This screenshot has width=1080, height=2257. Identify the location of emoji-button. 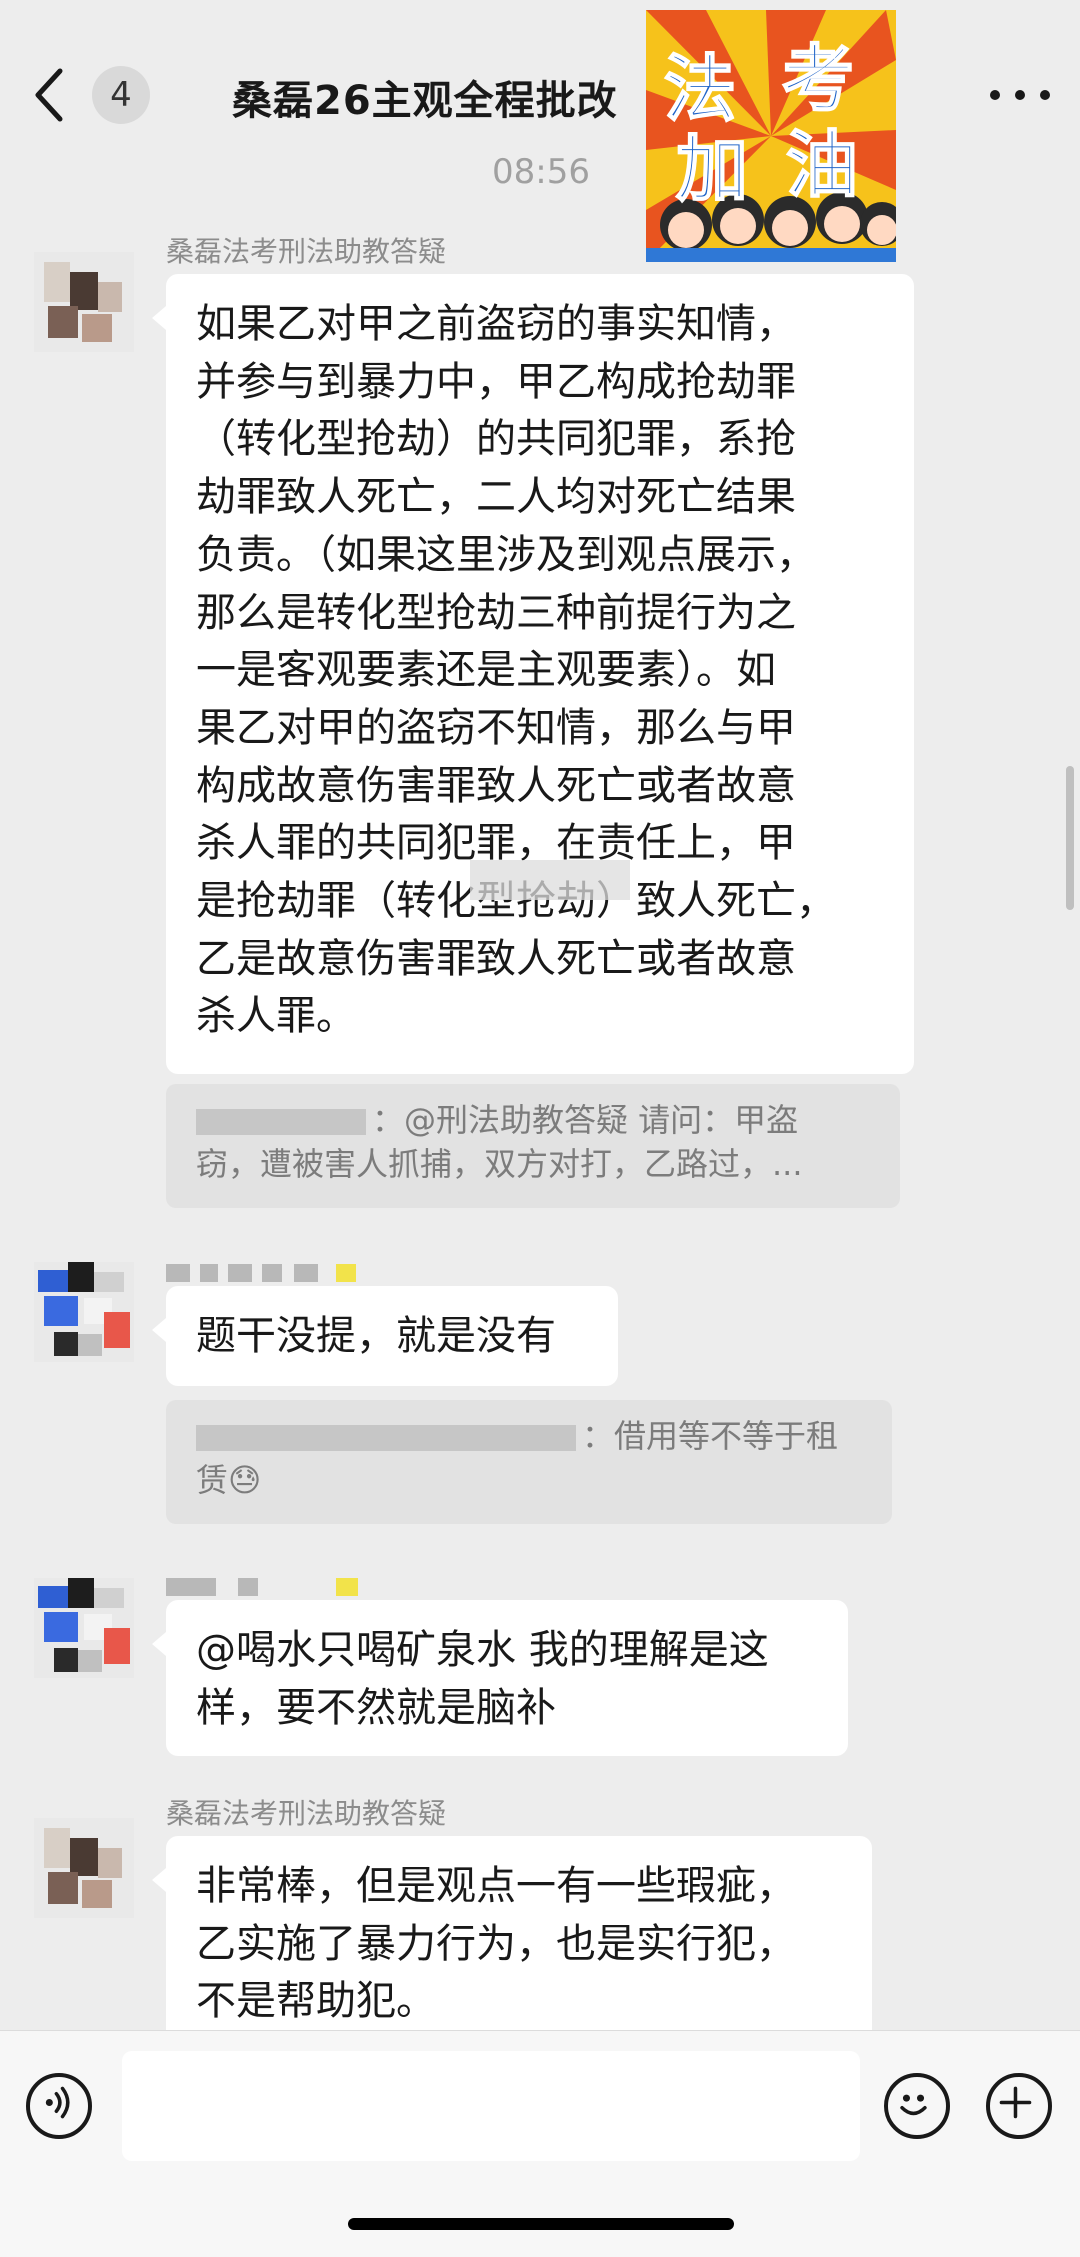
(917, 2106).